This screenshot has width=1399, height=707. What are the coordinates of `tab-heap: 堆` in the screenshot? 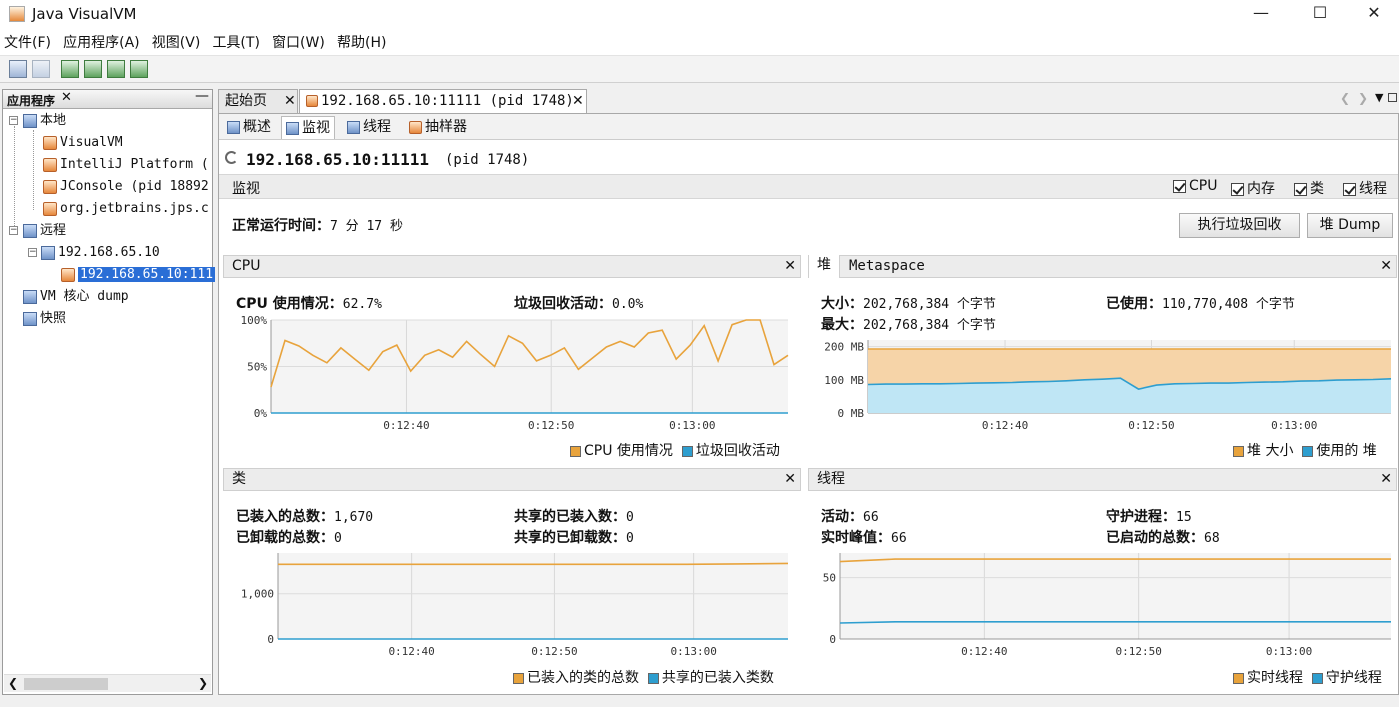 It's located at (824, 266).